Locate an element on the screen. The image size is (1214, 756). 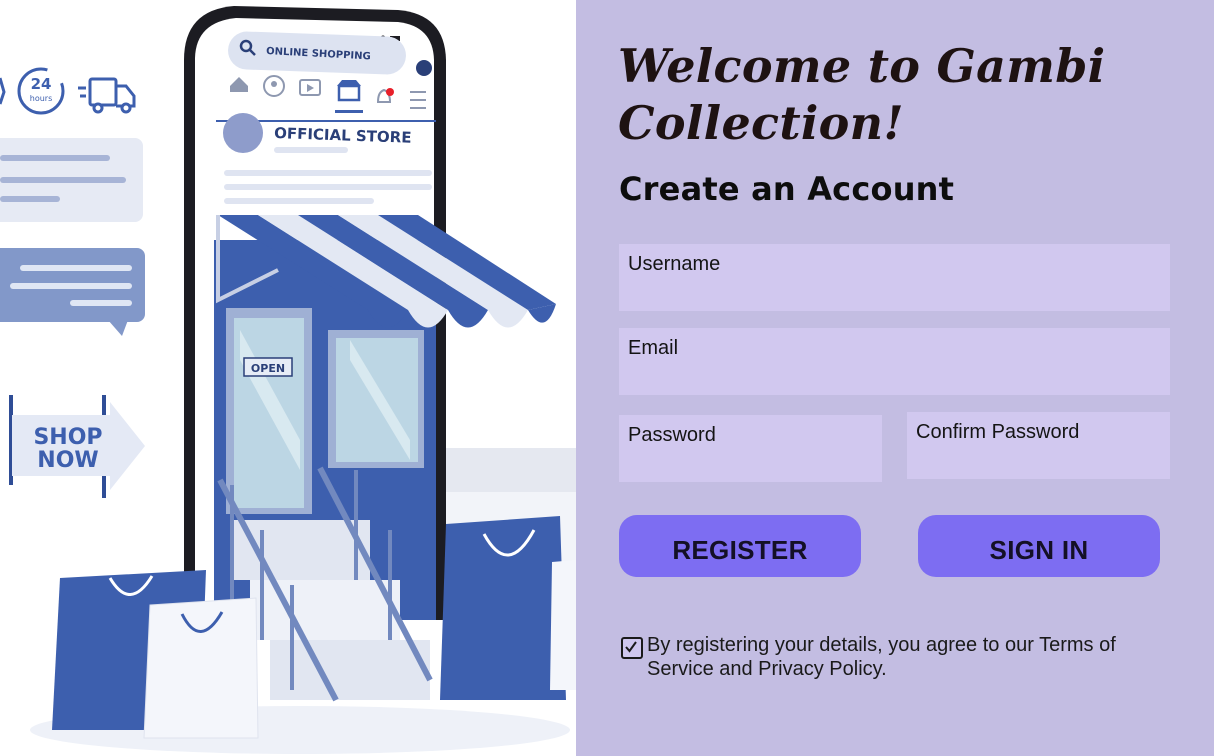
email-field: Email is located at coordinates (894, 361).